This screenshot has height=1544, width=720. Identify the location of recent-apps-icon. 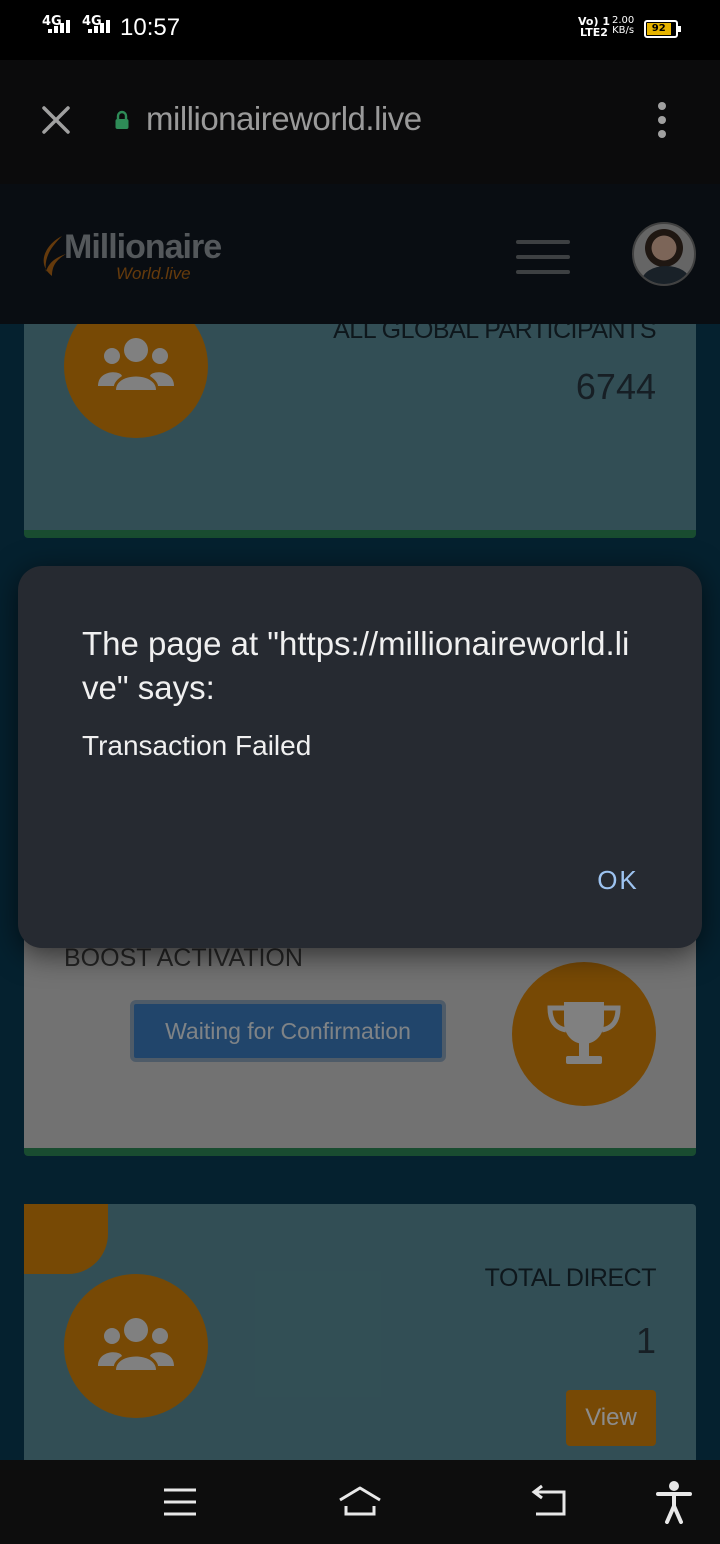
(180, 1502).